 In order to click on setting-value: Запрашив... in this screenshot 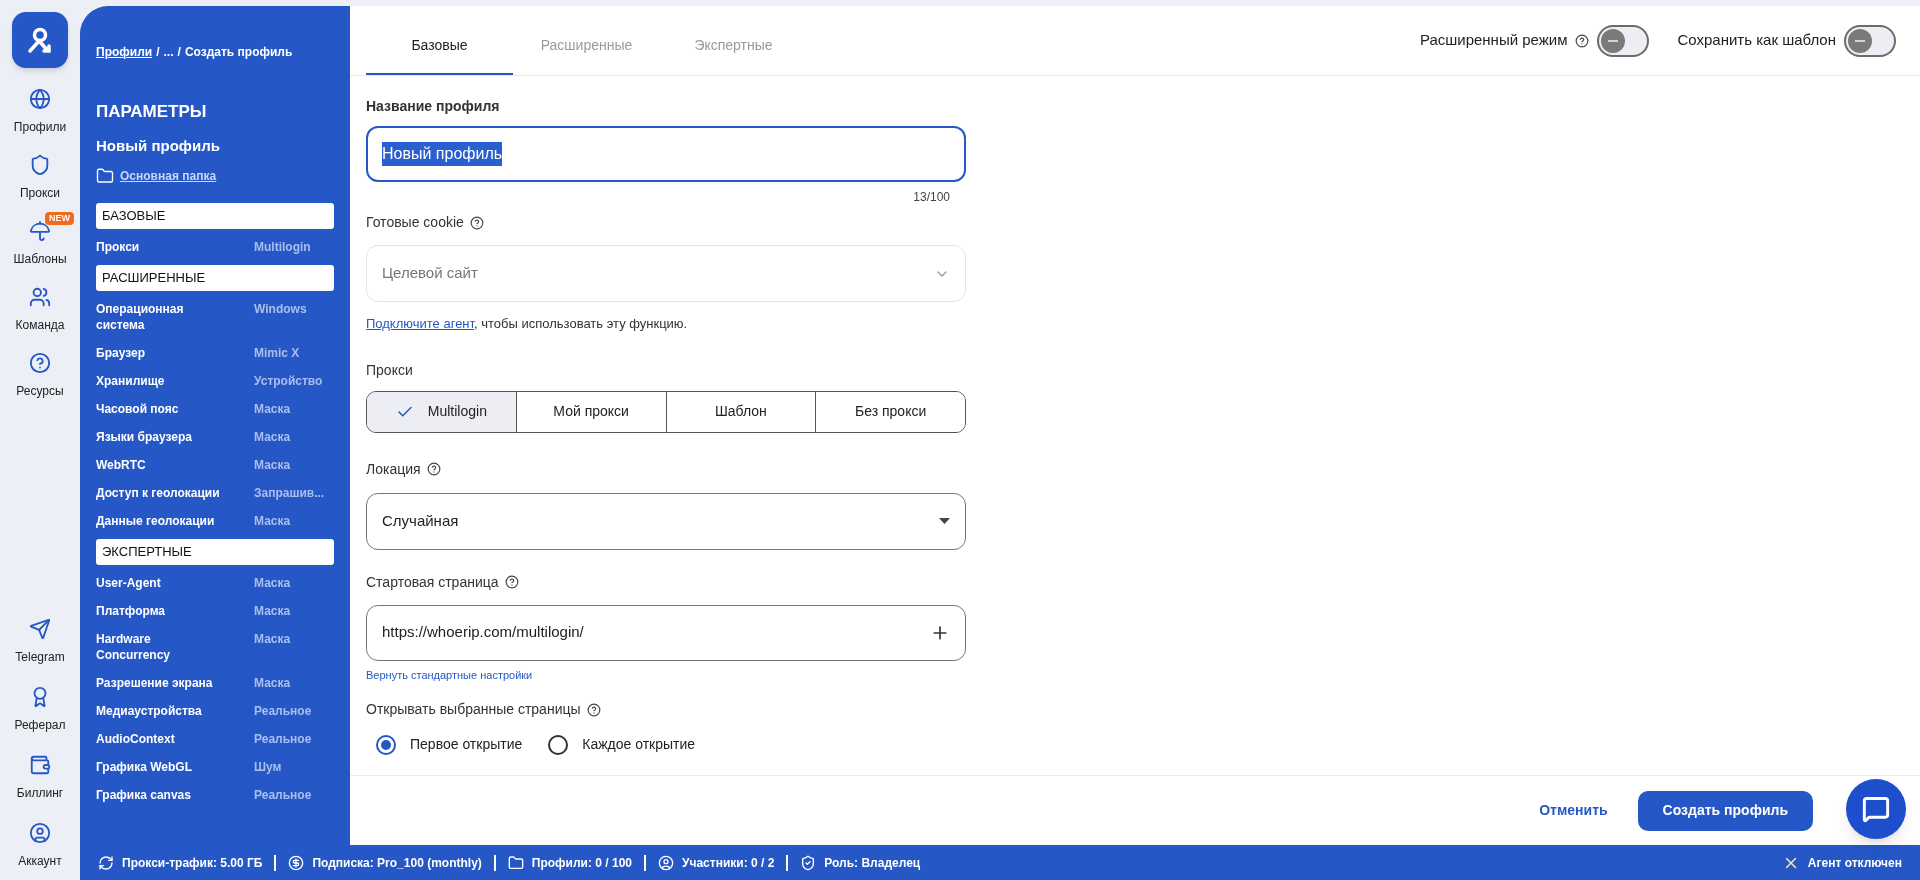, I will do `click(289, 493)`.